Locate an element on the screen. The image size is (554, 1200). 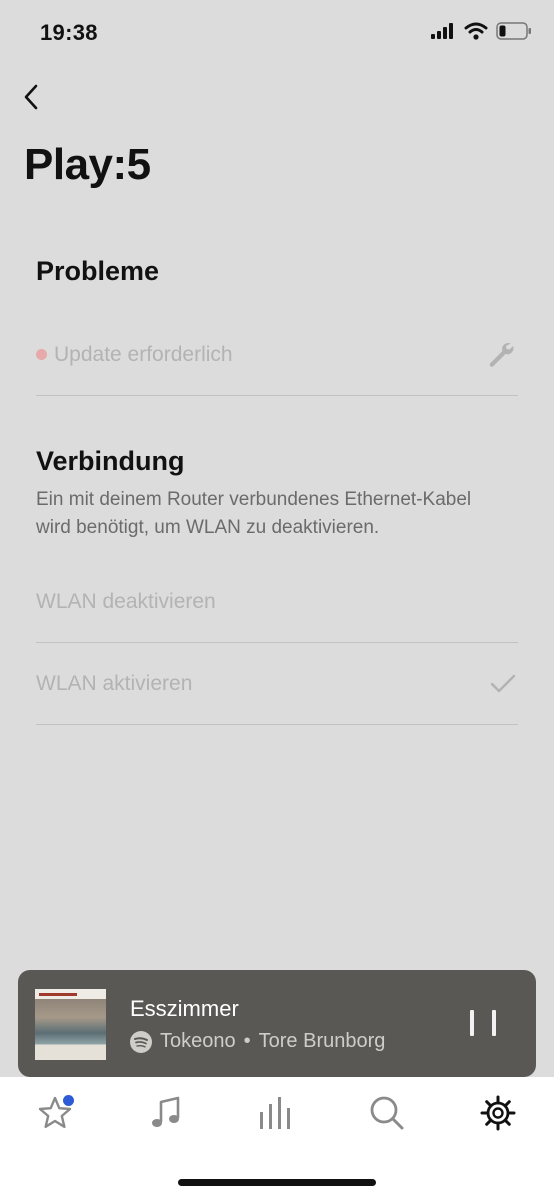
now-playing-room: Esszimmer is located at coordinates (184, 1008).